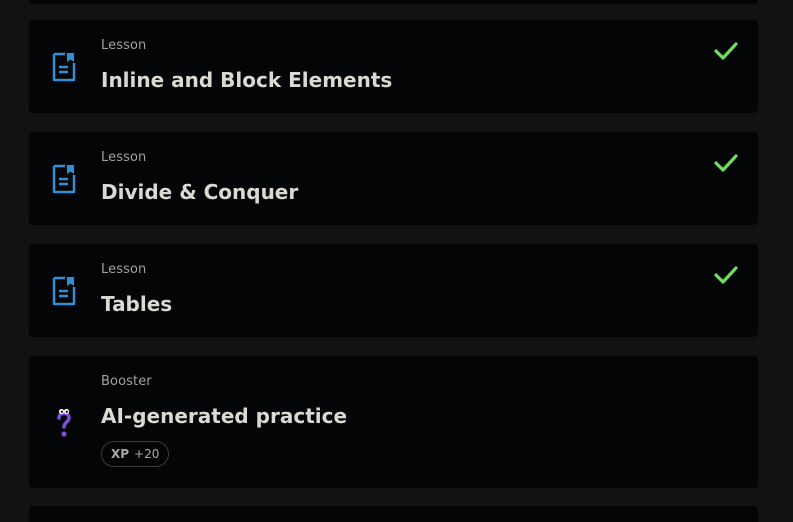 This screenshot has height=522, width=793. Describe the element at coordinates (247, 80) in the screenshot. I see `item-title: Inline and Block Elements` at that location.